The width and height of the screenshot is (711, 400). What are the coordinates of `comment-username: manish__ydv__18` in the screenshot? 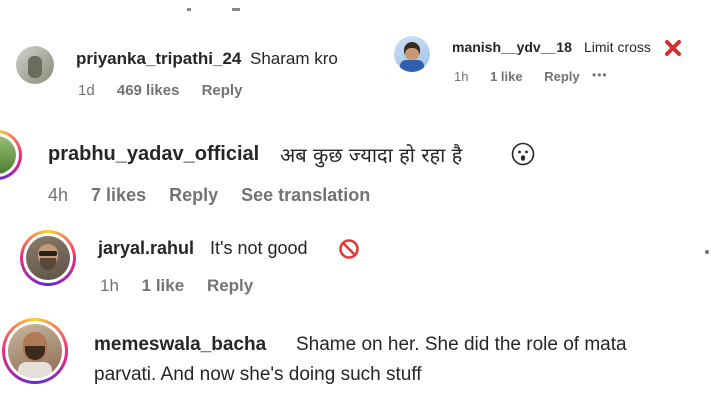 It's located at (512, 47).